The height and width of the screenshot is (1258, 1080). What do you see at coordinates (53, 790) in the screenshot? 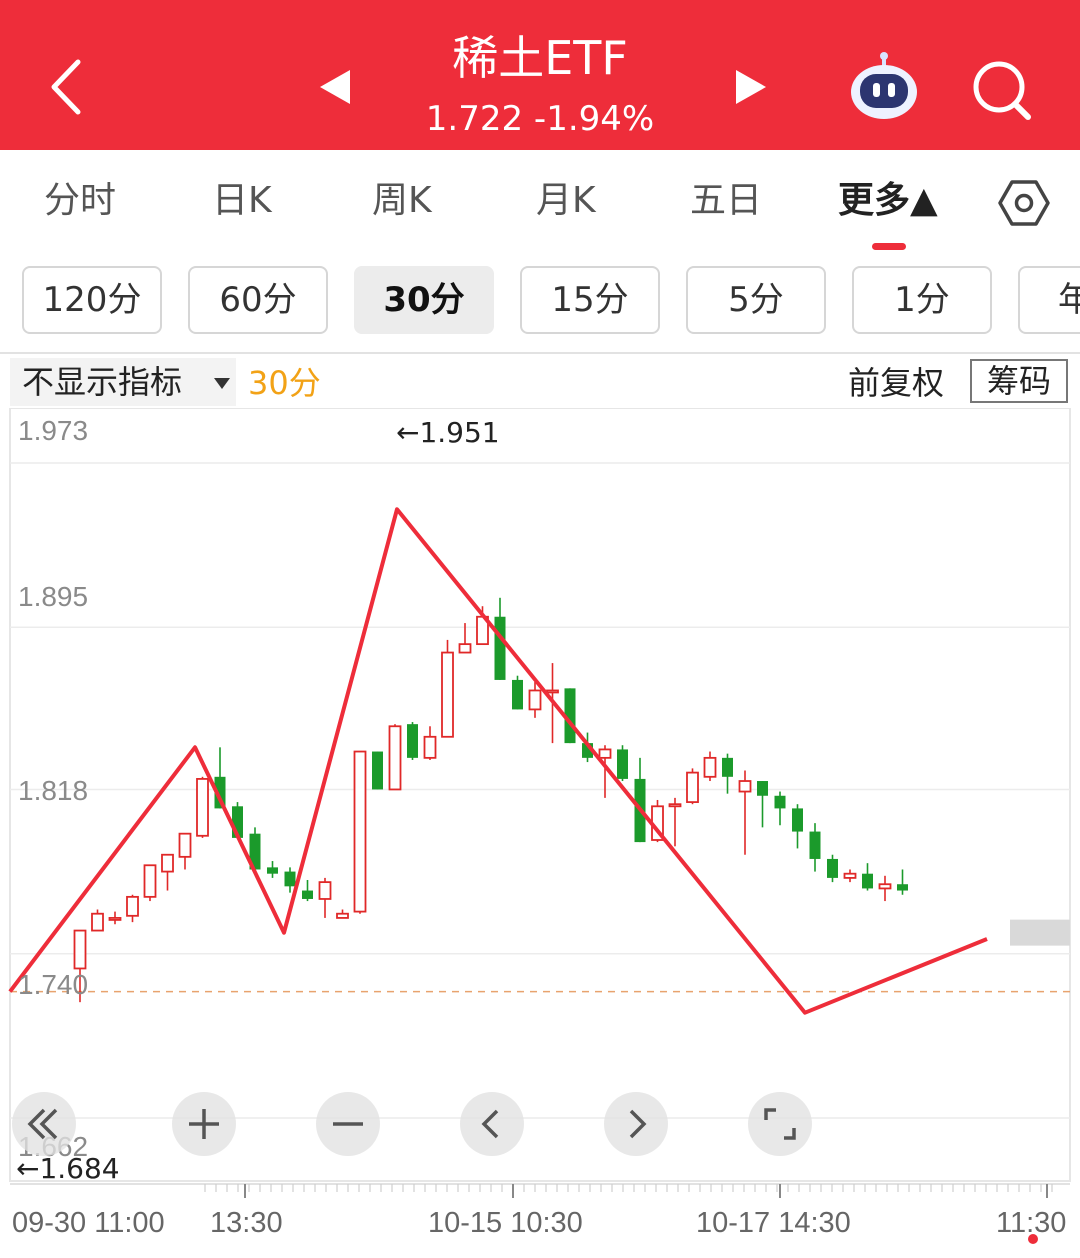
I see `y-tick-label: 1.818` at bounding box center [53, 790].